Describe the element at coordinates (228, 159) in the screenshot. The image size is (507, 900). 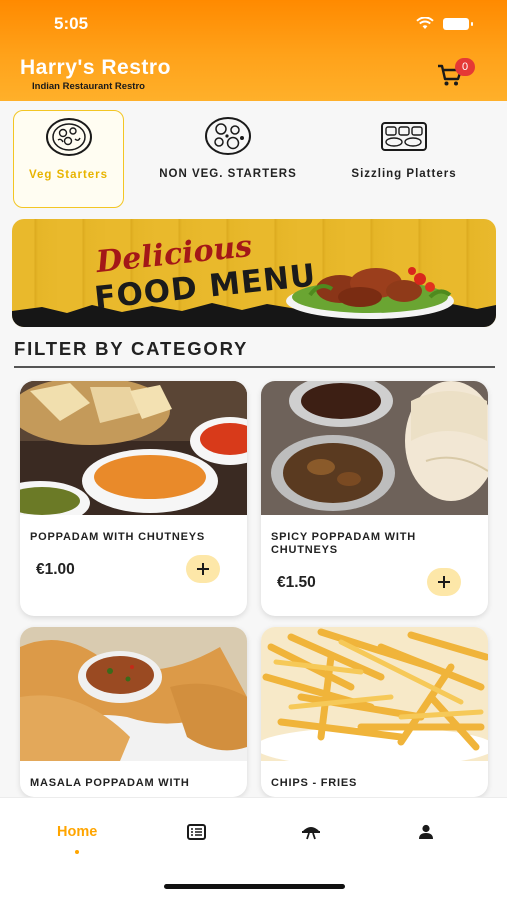
I see `tab-non-veg-starters: NON VEG. STARTERS` at that location.